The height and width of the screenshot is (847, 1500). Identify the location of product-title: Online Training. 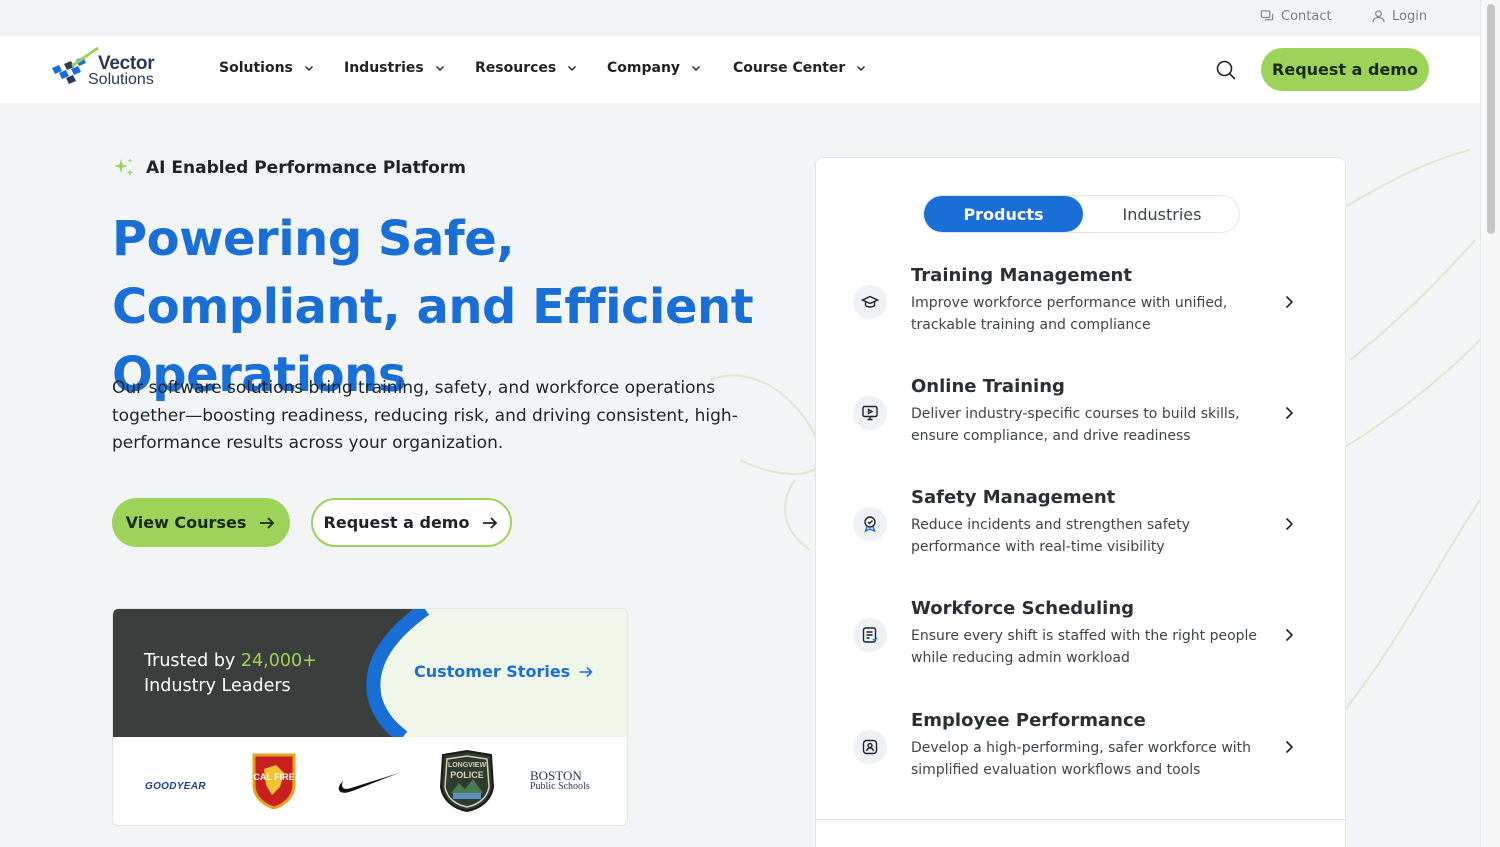
(988, 386).